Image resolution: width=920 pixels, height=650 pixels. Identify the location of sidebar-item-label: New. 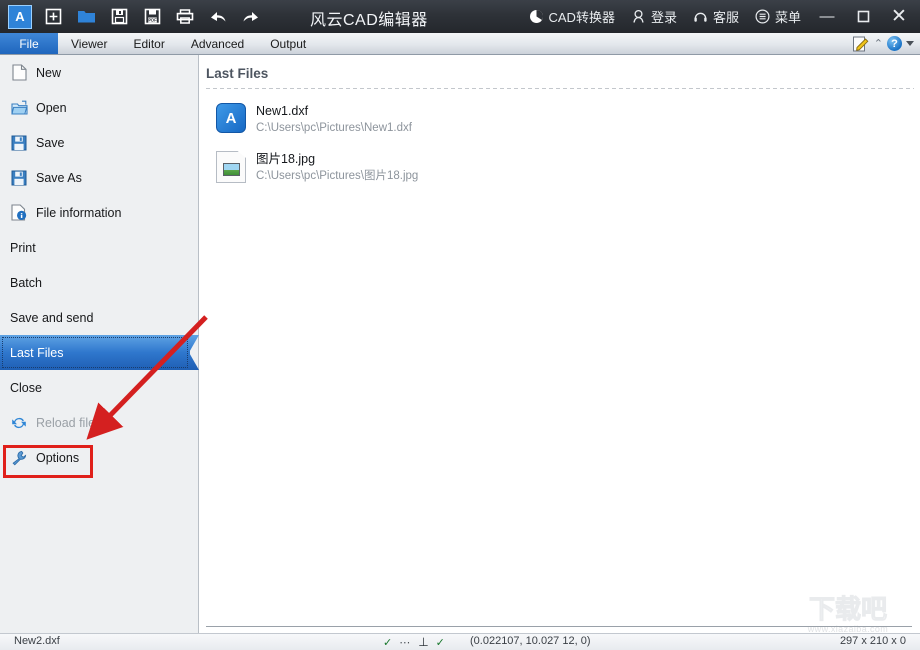
(49, 72).